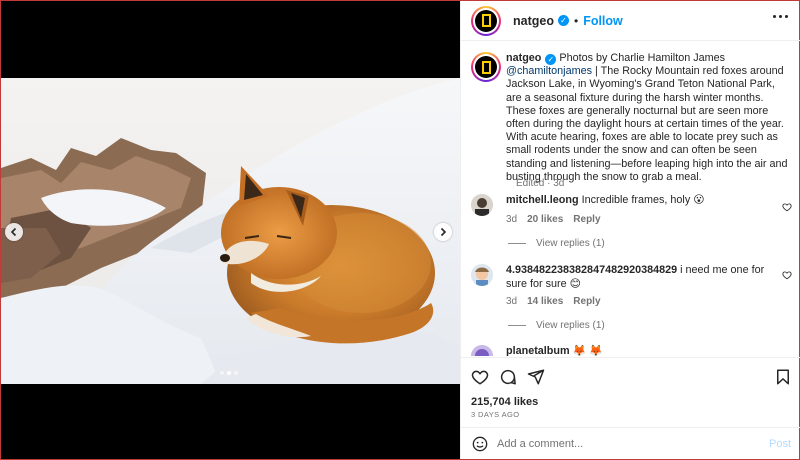 This screenshot has width=800, height=460. Describe the element at coordinates (783, 377) in the screenshot. I see `bookmark-icon` at that location.